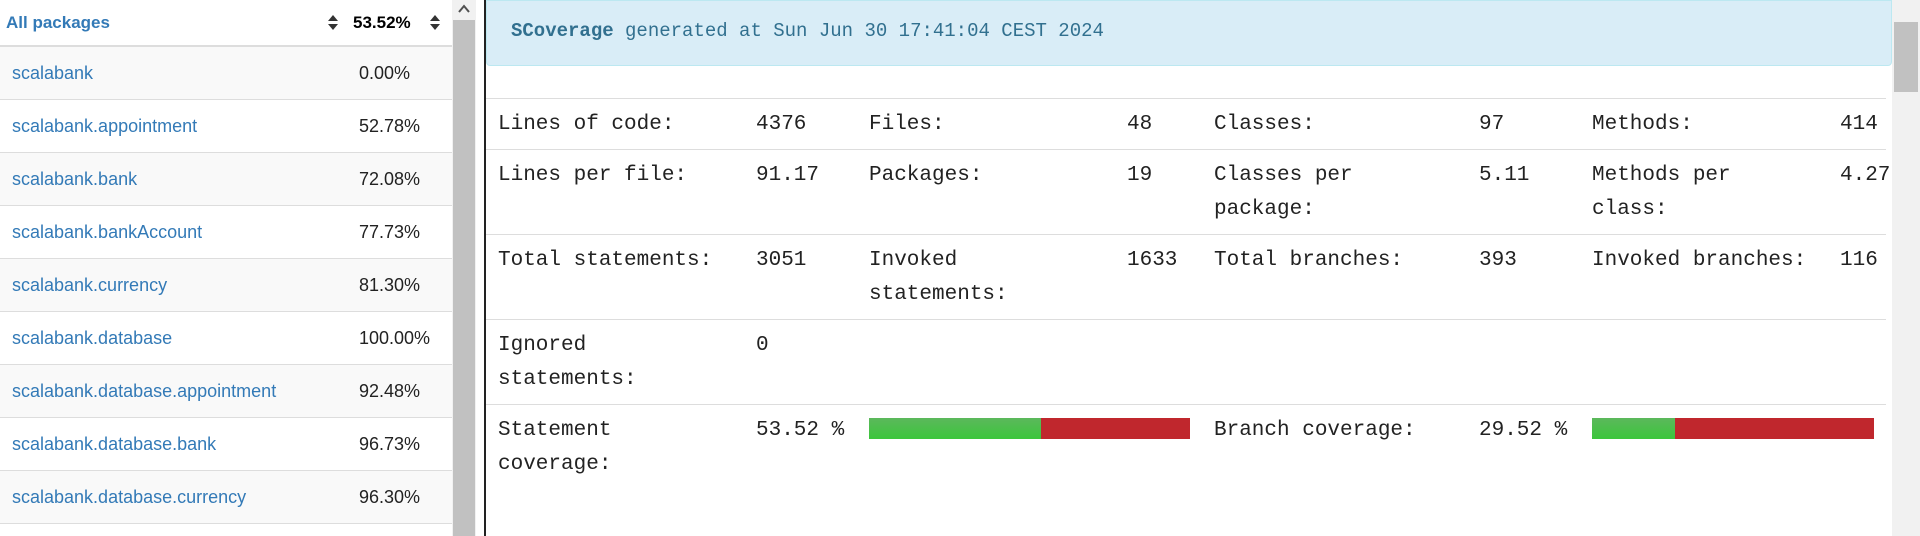 This screenshot has width=1920, height=536. Describe the element at coordinates (615, 277) in the screenshot. I see `stat-label: Total statements:` at that location.